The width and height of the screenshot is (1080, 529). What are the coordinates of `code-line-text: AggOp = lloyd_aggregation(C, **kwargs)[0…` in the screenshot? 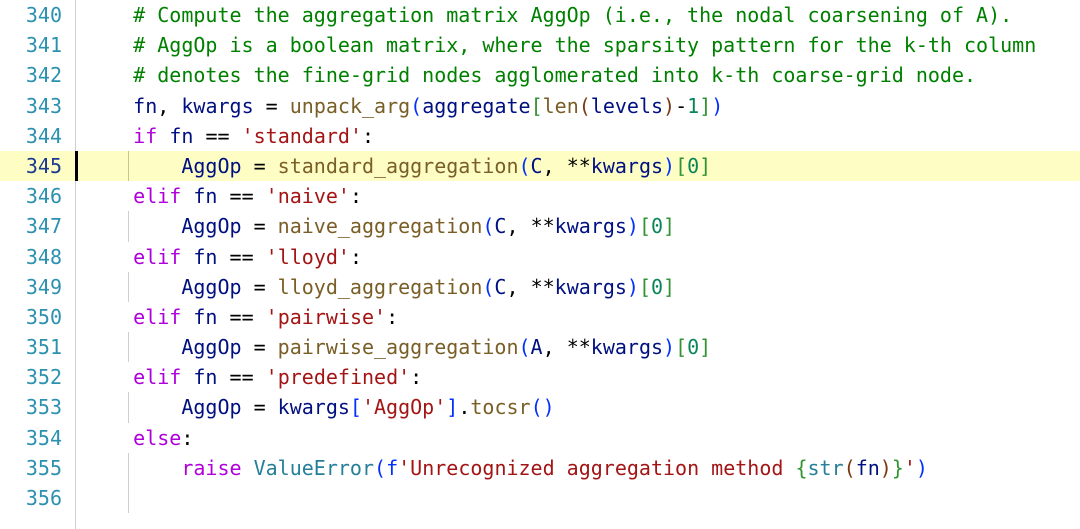 It's located at (380, 287).